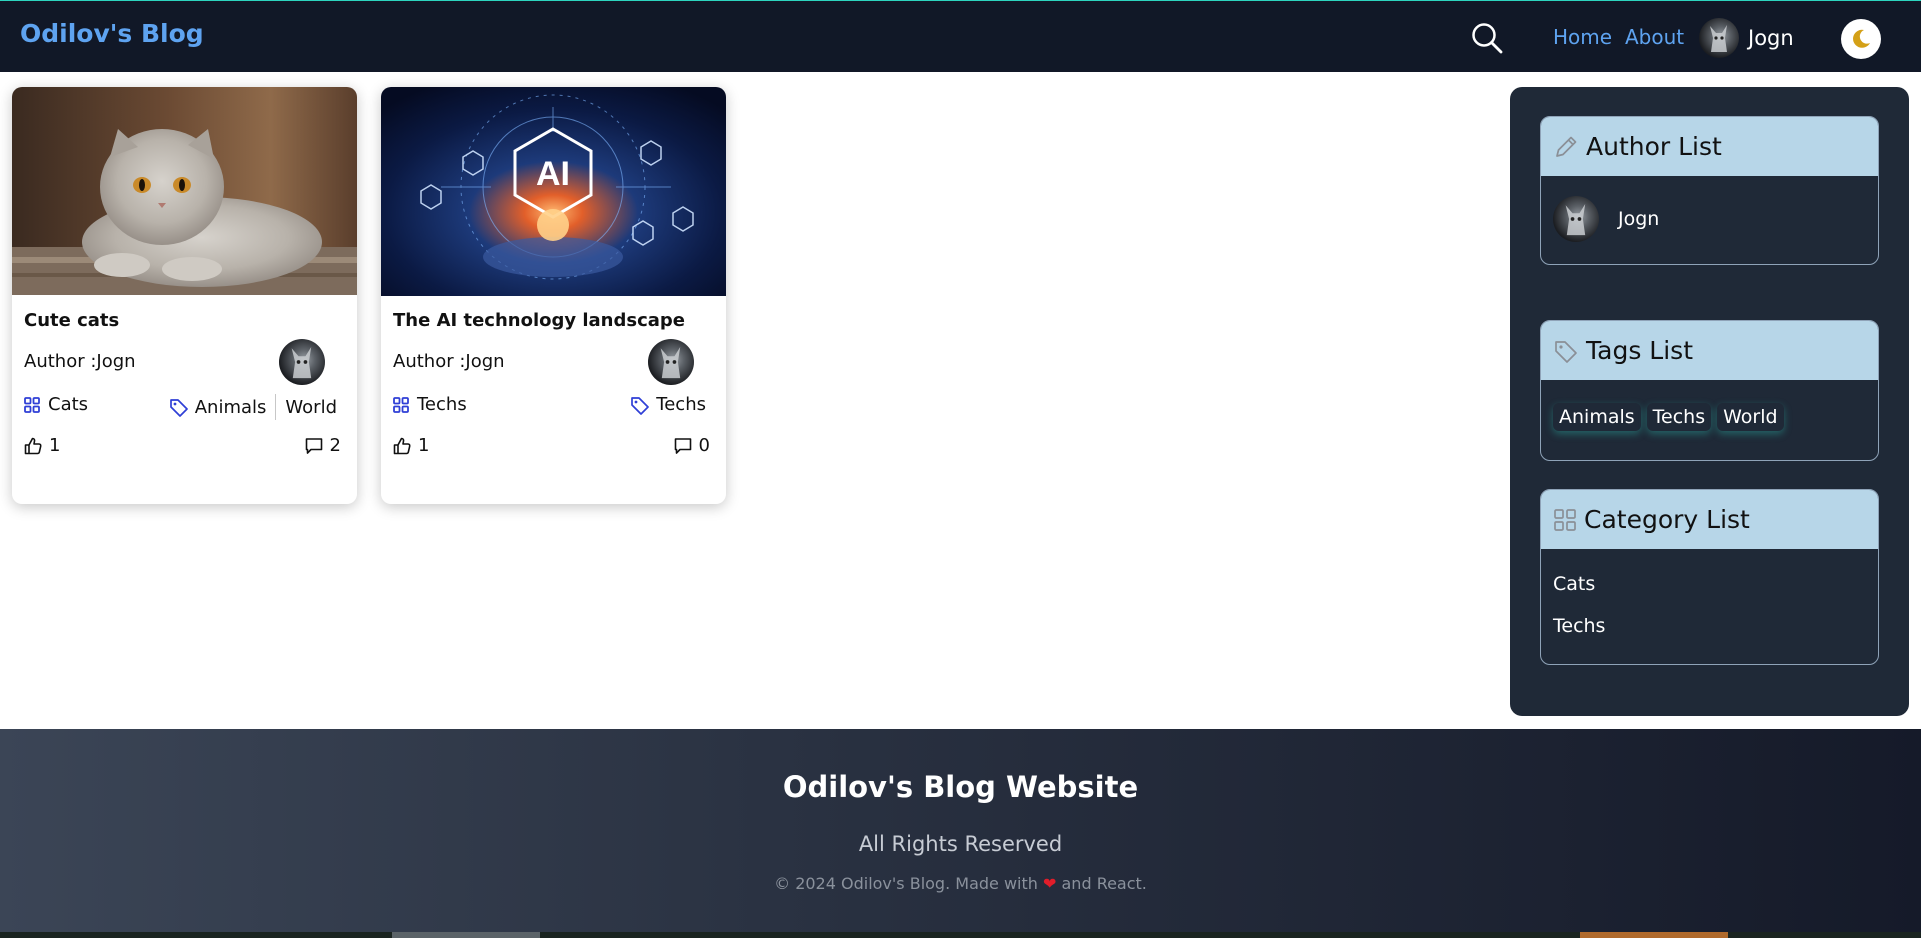 This screenshot has width=1921, height=938. Describe the element at coordinates (335, 445) in the screenshot. I see `comment-count: 2` at that location.